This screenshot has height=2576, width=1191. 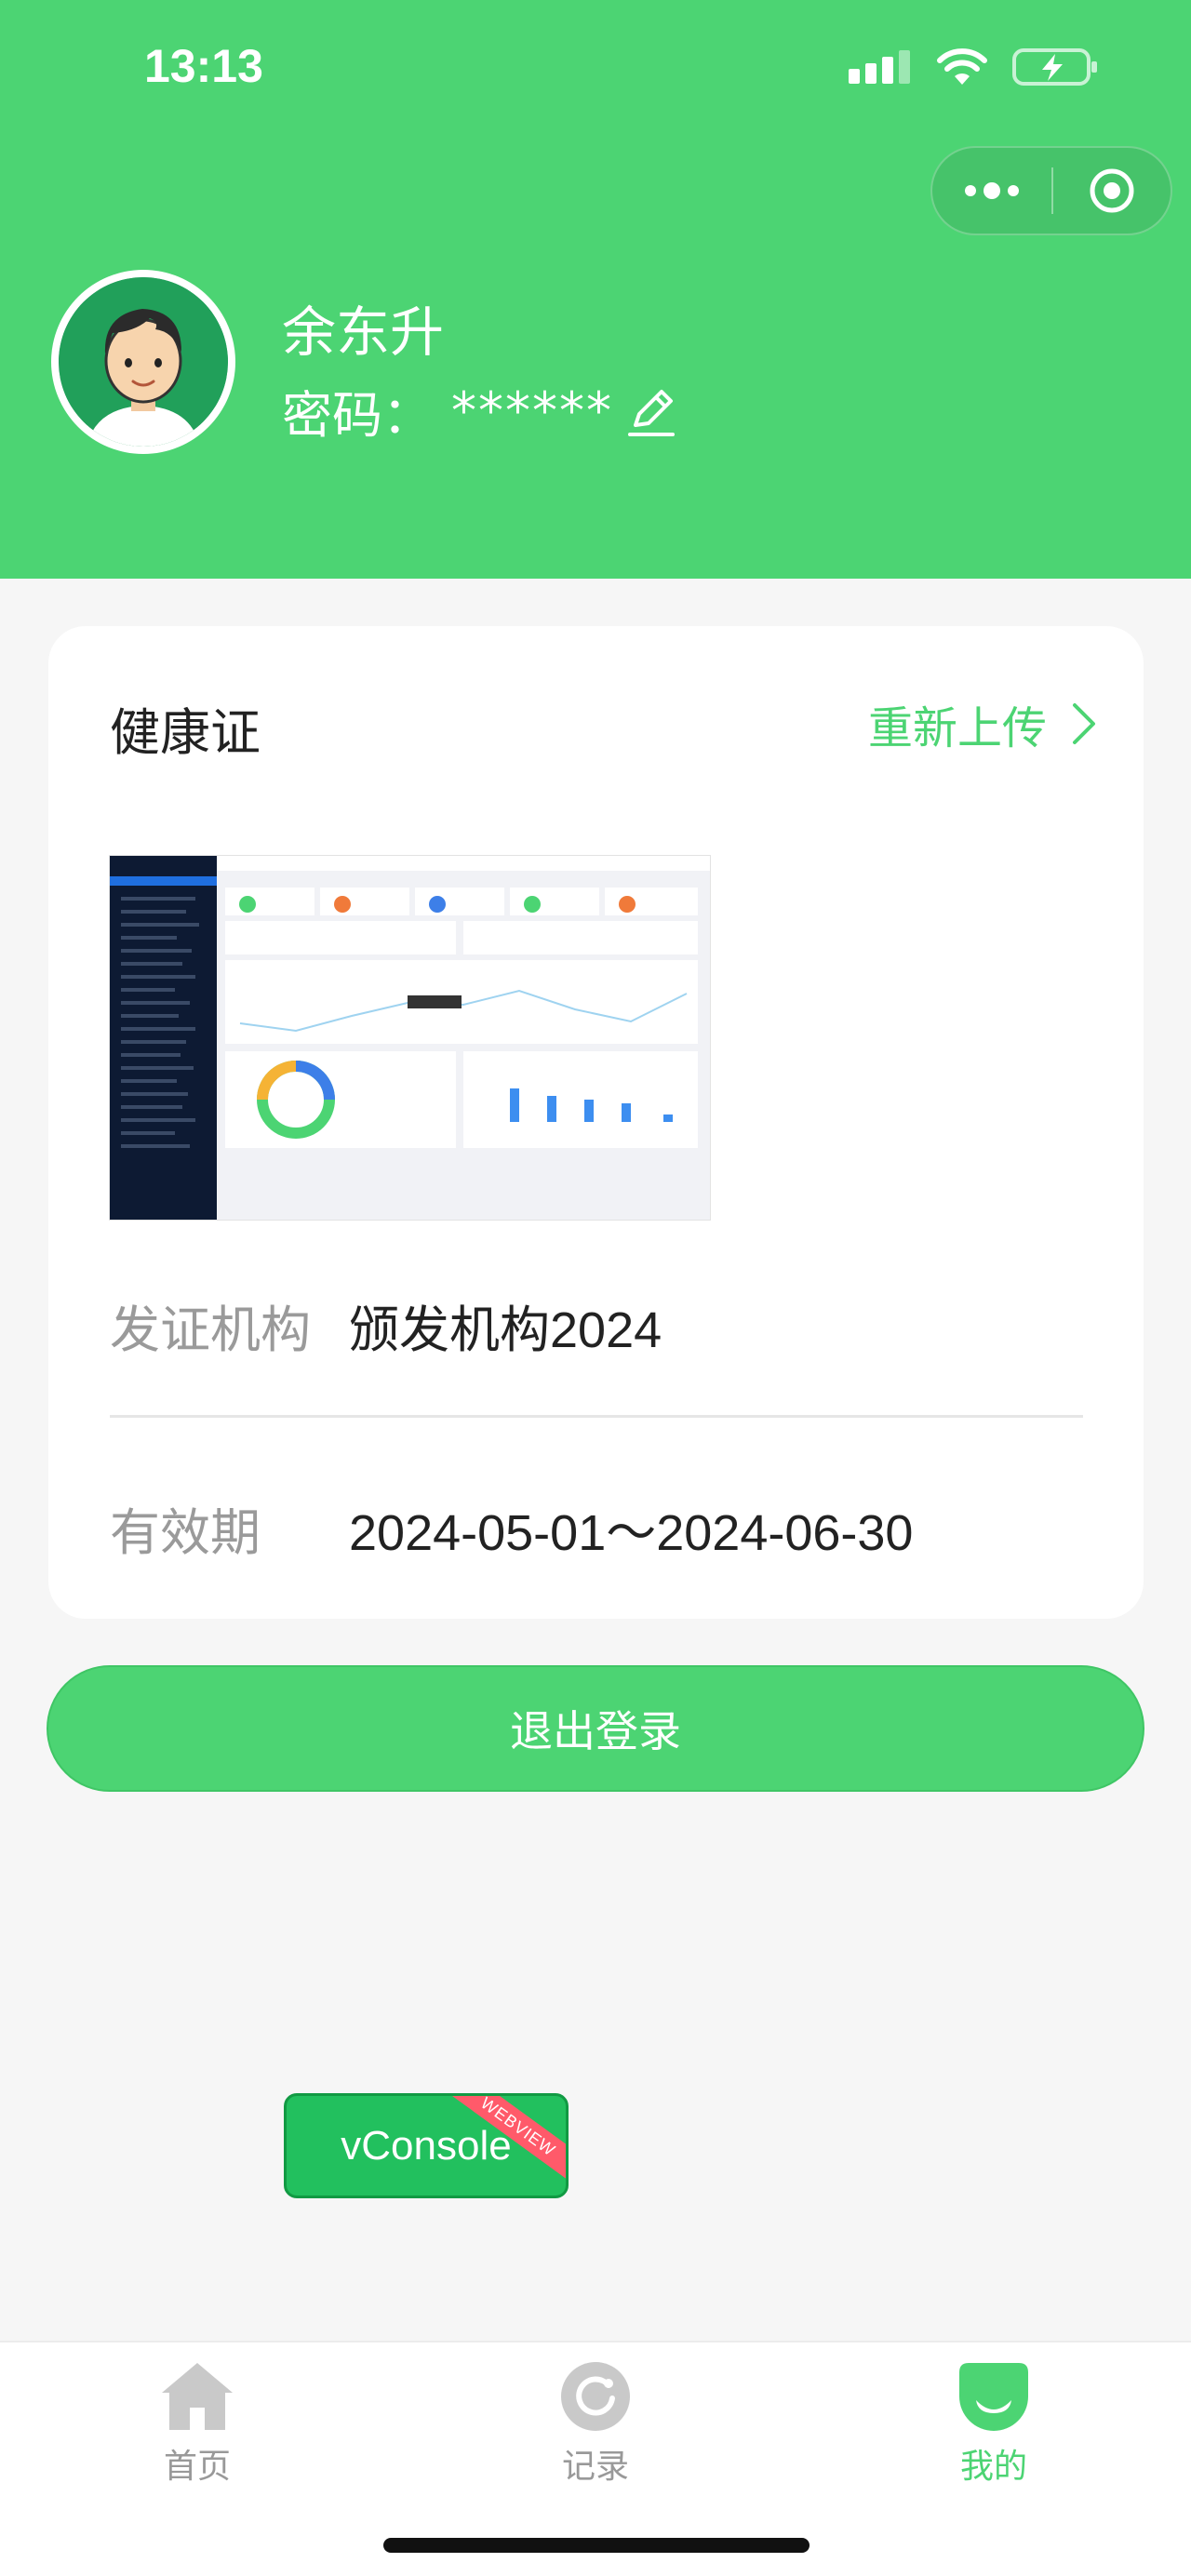 What do you see at coordinates (363, 332) in the screenshot?
I see `user-name: 余东升` at bounding box center [363, 332].